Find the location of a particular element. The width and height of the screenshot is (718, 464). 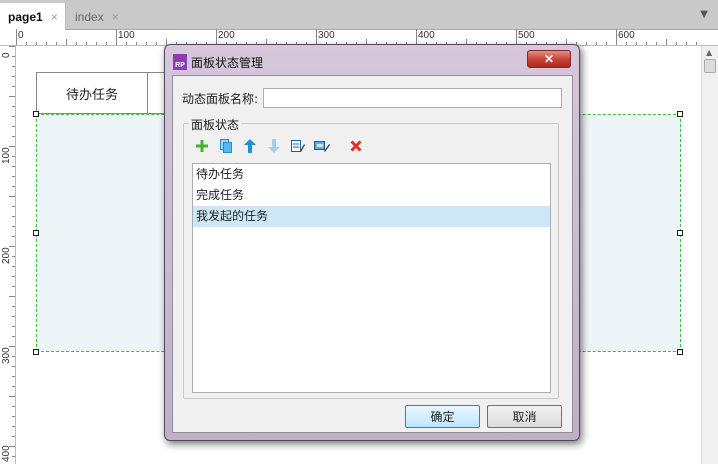

group-label: 面板状态 is located at coordinates (215, 124).